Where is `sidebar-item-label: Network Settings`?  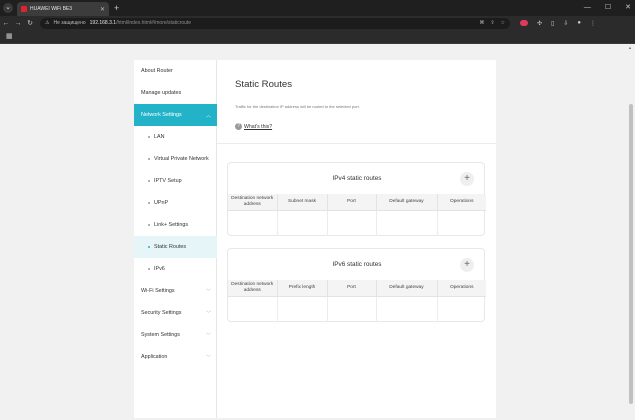
sidebar-item-label: Network Settings is located at coordinates (161, 115).